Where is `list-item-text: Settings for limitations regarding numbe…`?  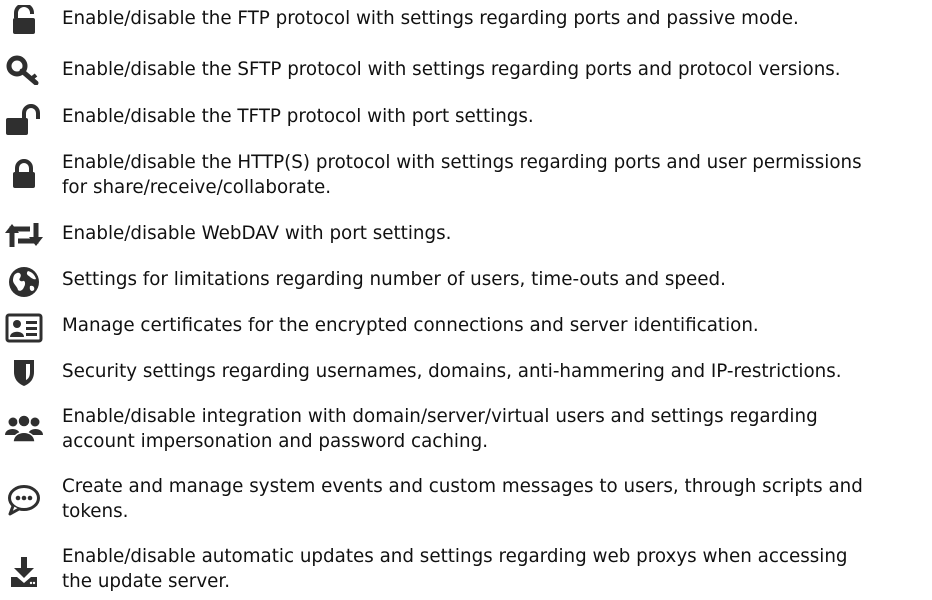 list-item-text: Settings for limitations regarding numbe… is located at coordinates (495, 279).